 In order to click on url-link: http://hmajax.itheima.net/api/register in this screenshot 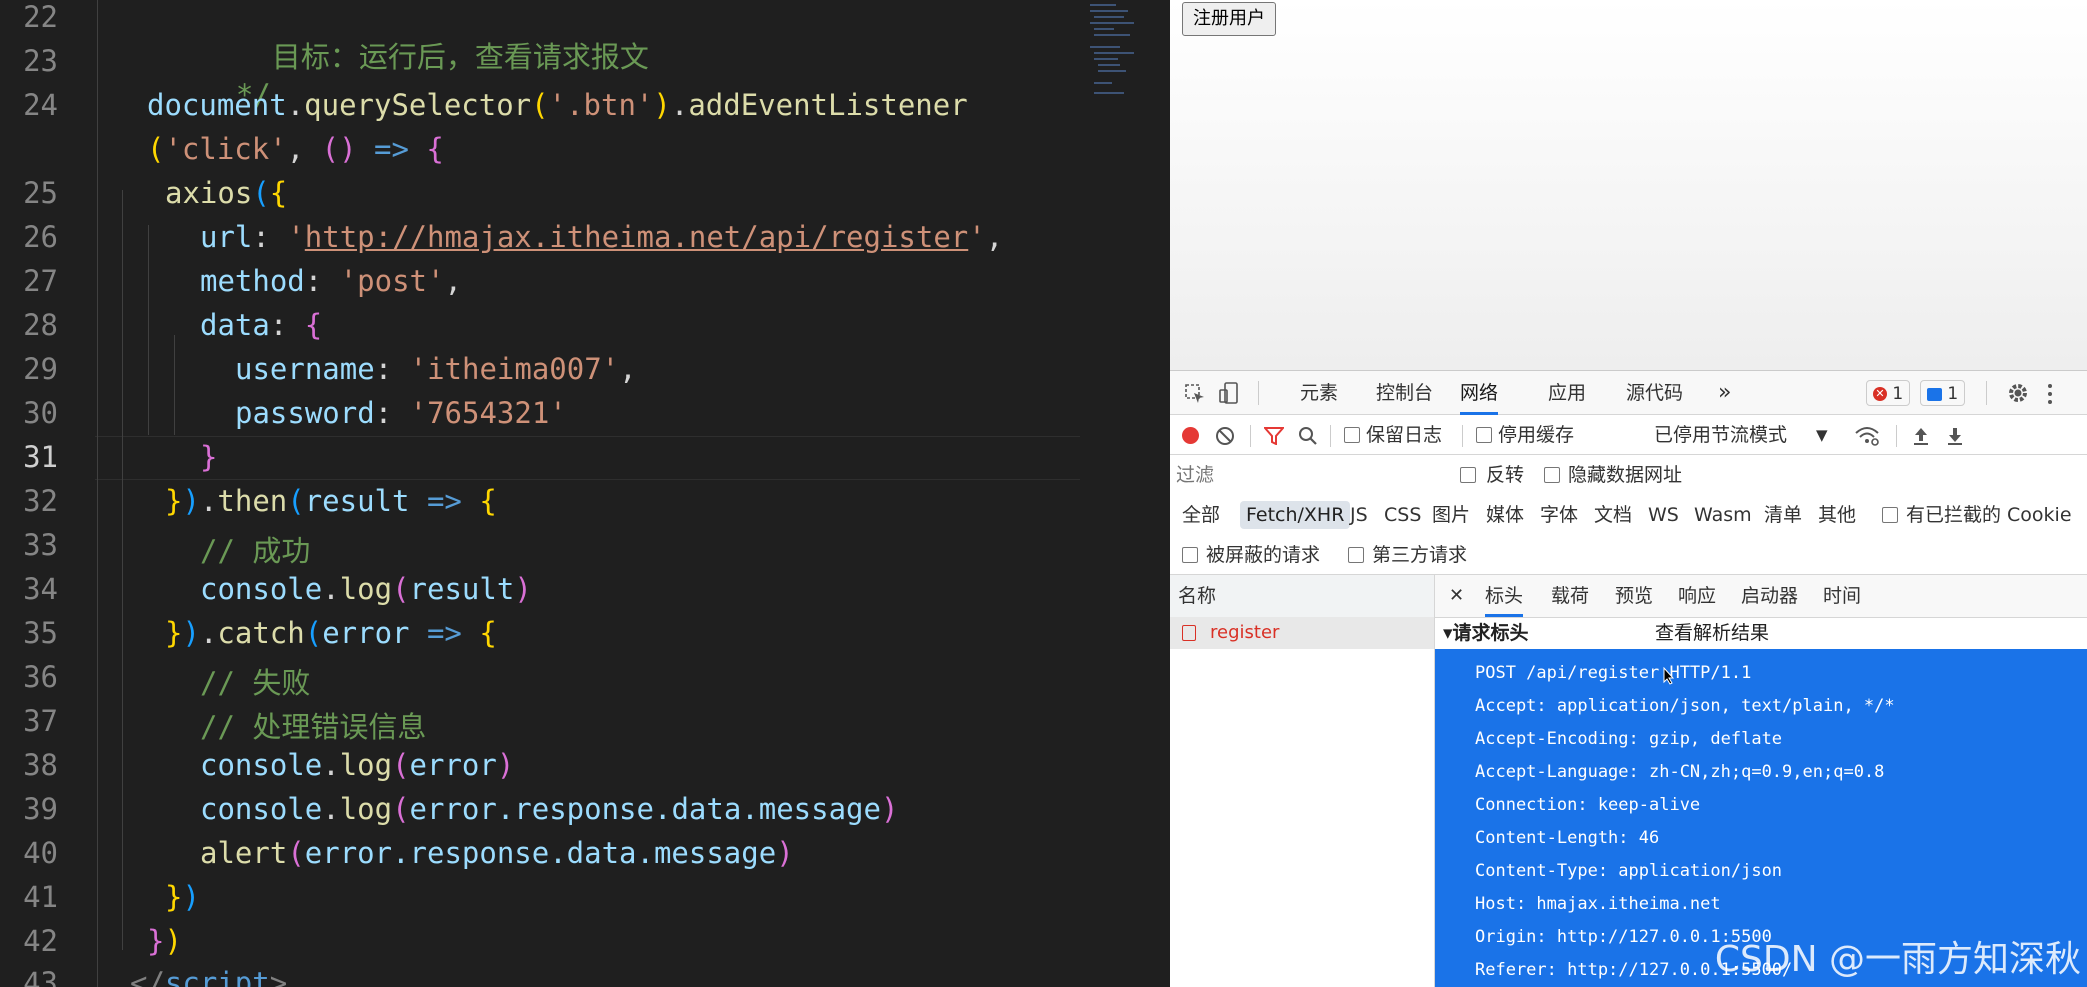, I will do `click(636, 237)`.